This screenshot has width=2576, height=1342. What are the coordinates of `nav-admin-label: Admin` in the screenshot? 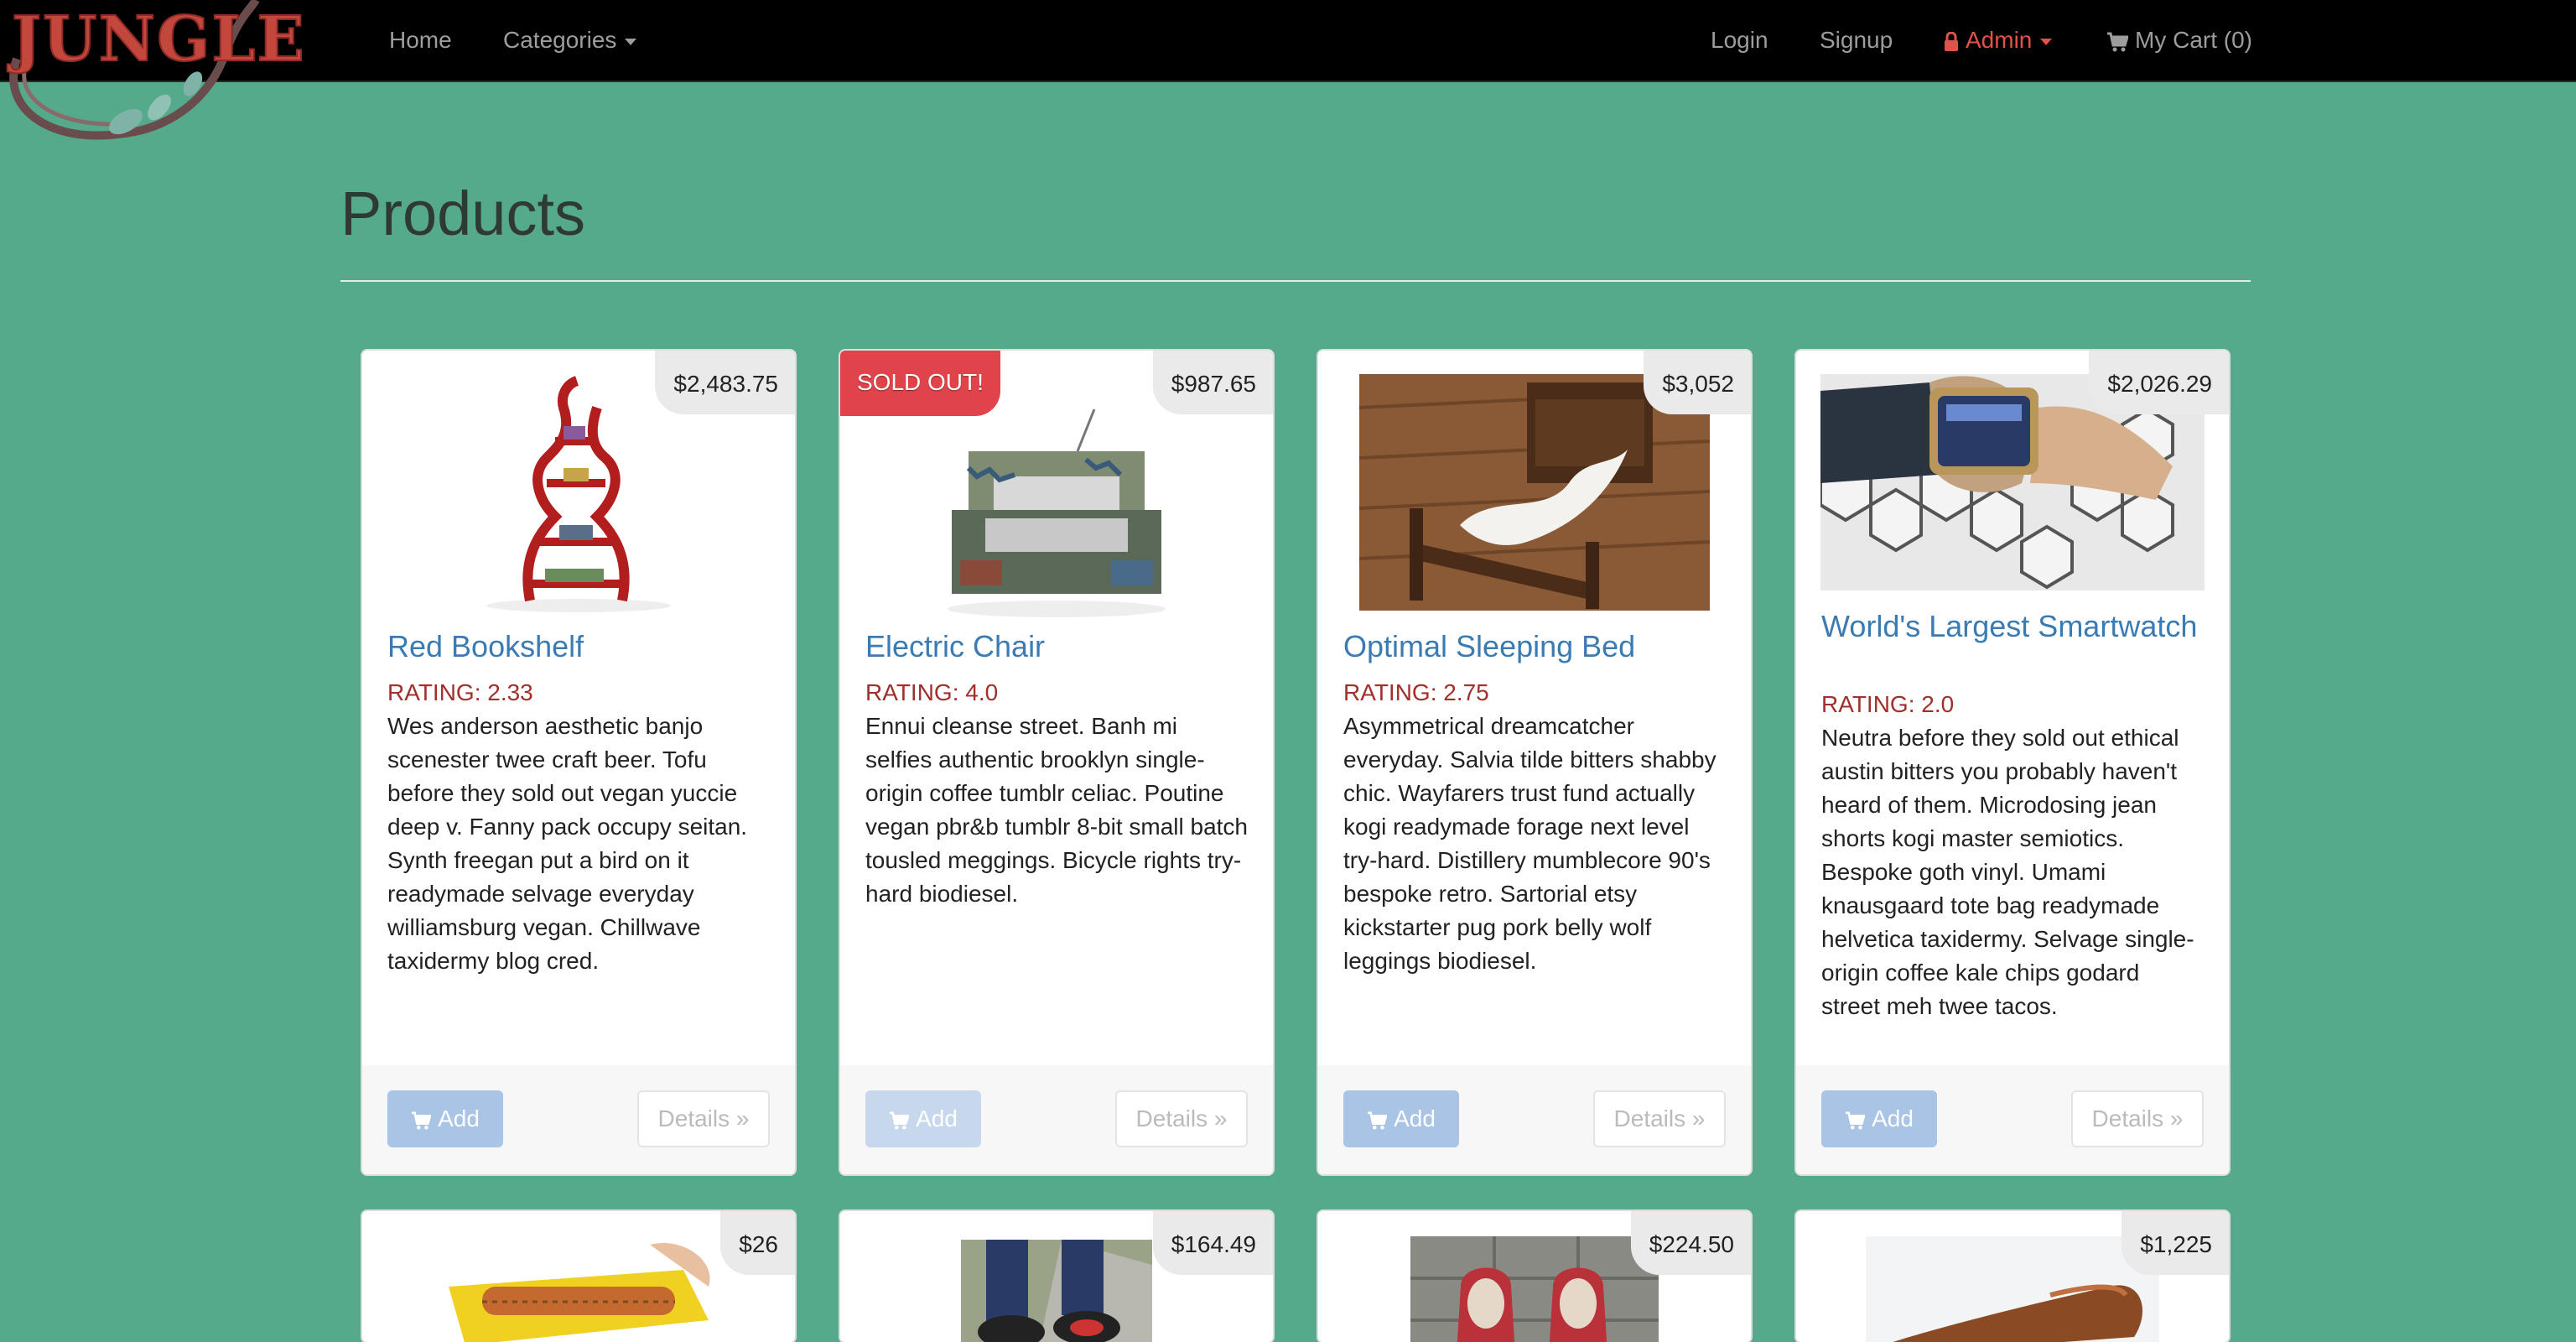 It's located at (1999, 40).